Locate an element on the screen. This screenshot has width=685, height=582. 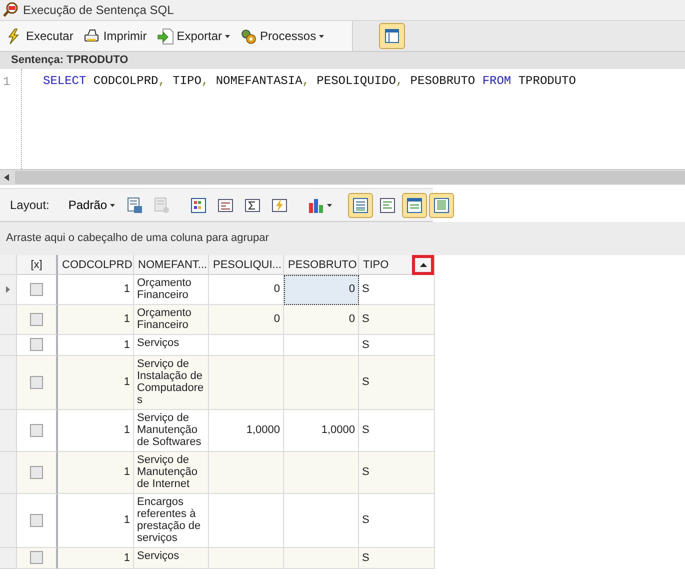
save-layout-icon is located at coordinates (135, 205).